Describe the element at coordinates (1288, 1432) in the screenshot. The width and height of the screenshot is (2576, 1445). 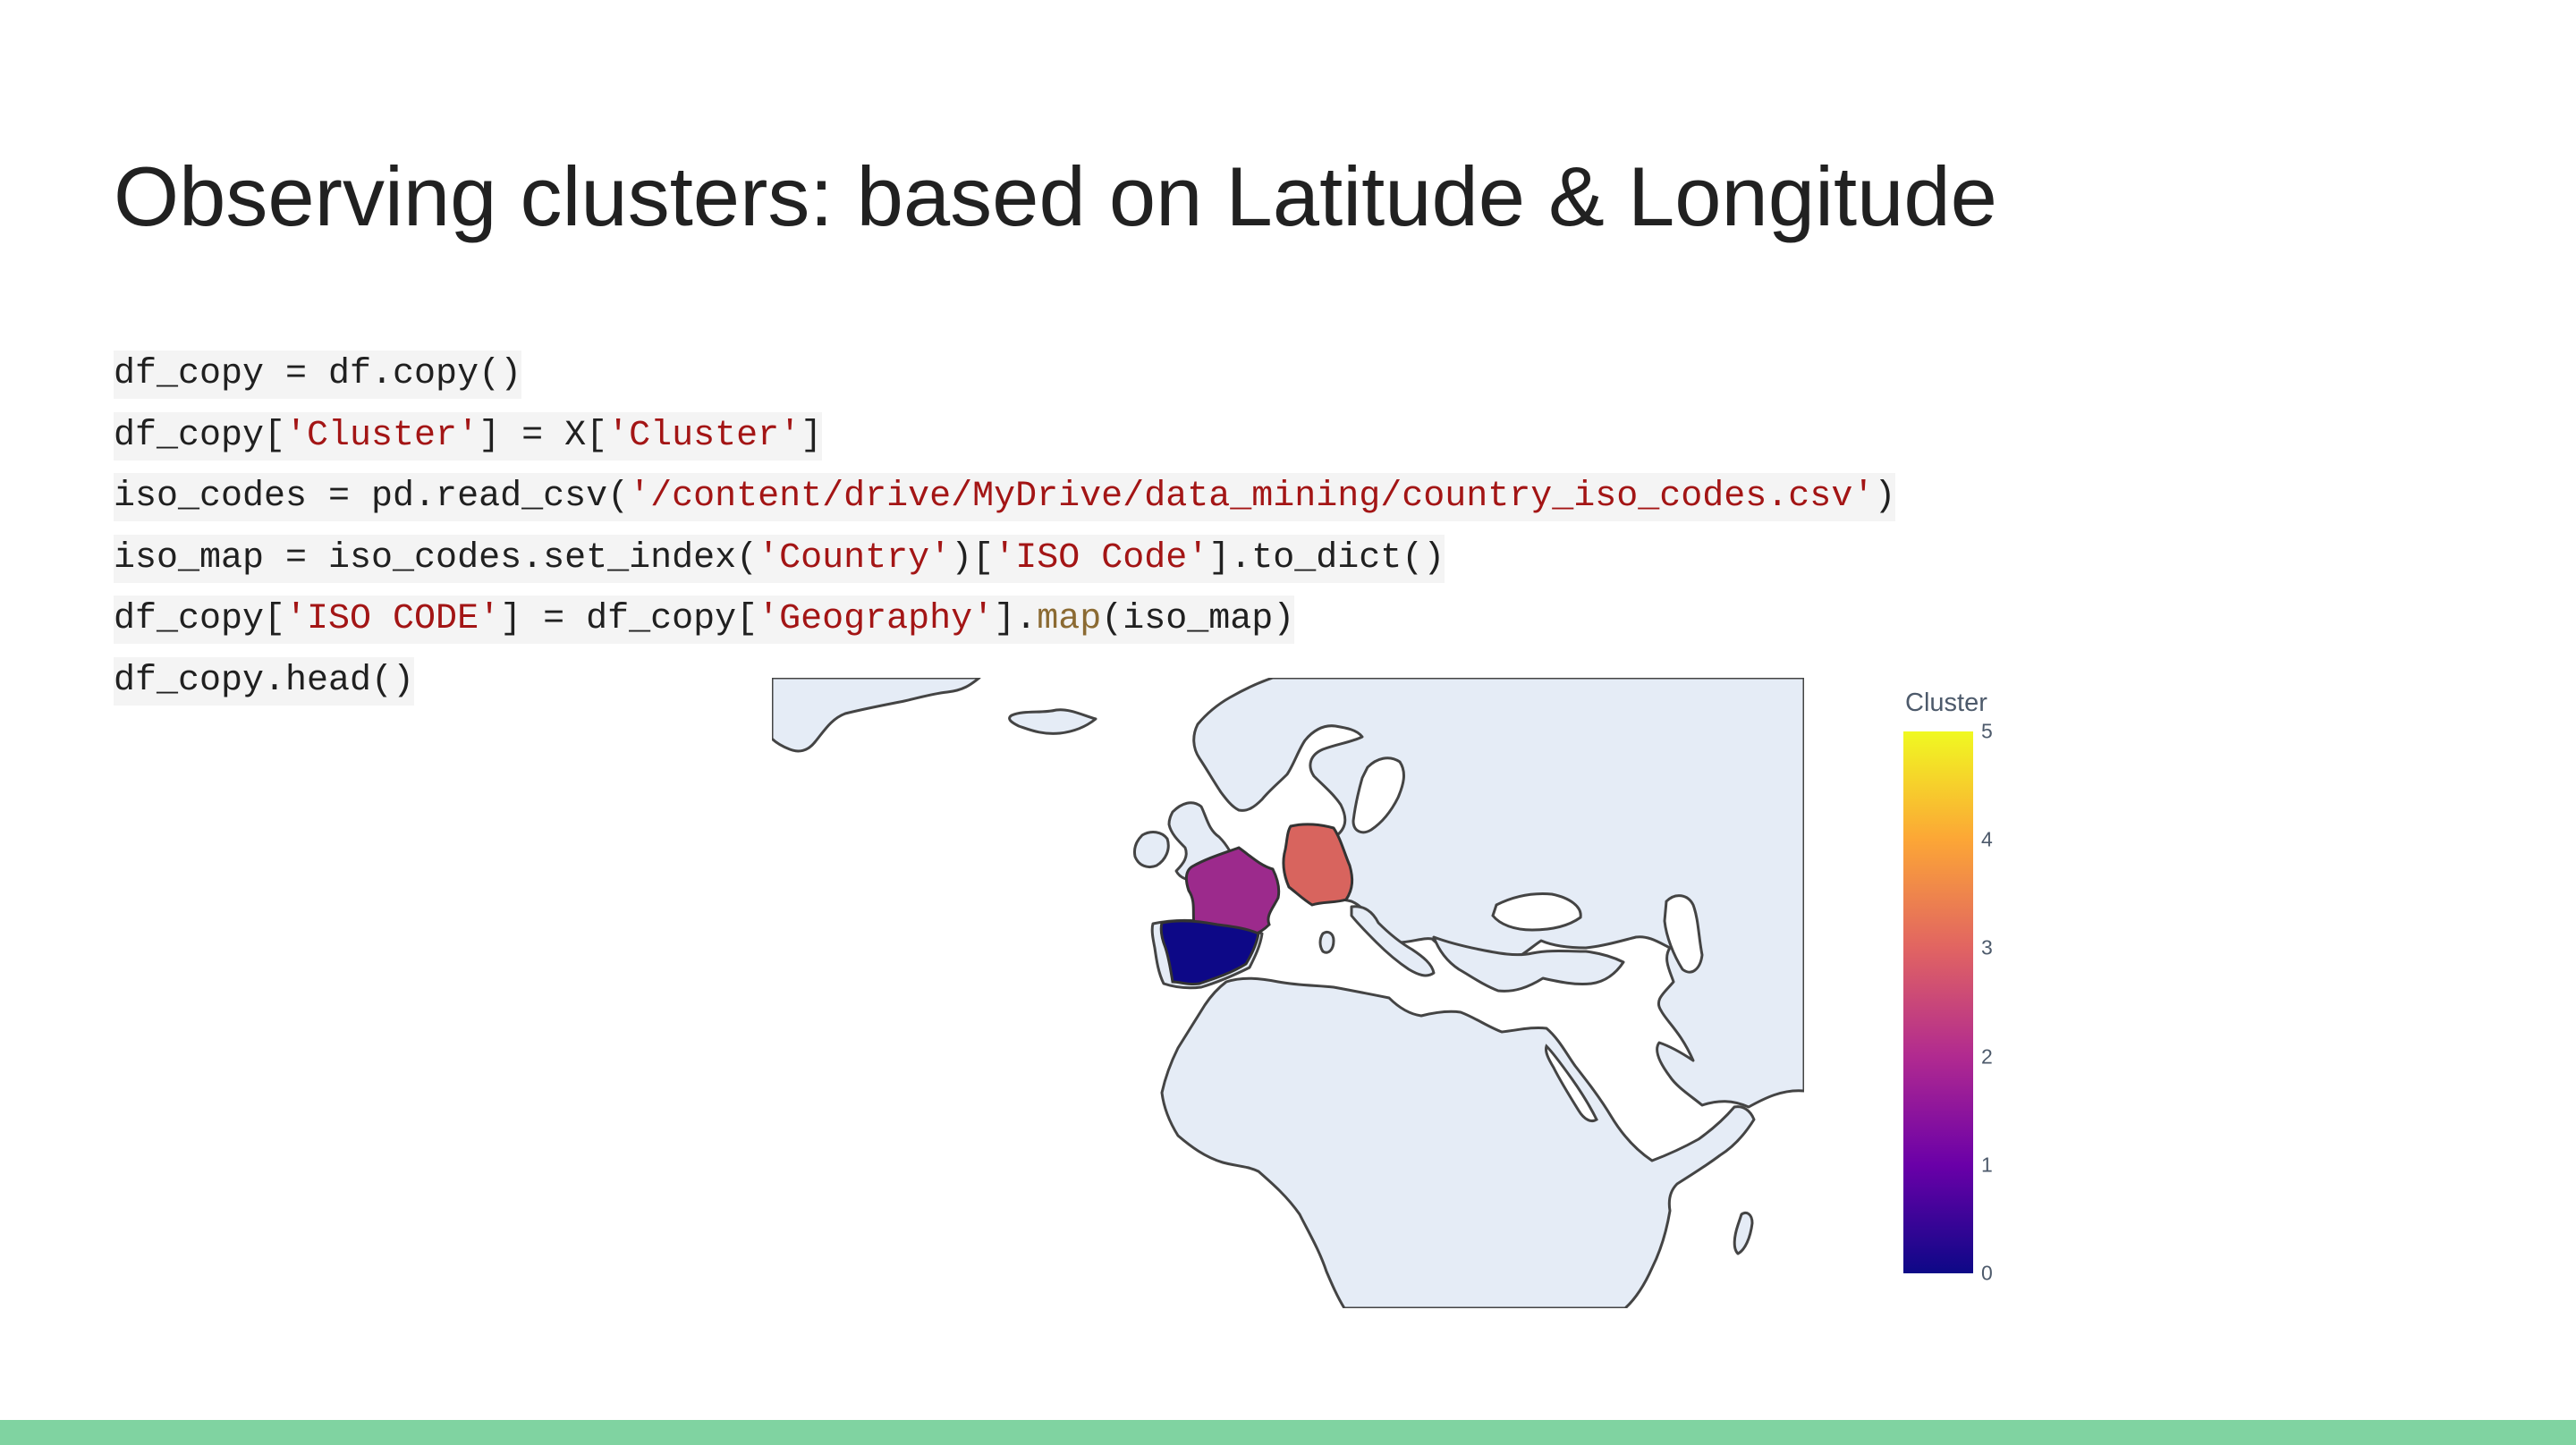
I see `bottom-accent-bar` at that location.